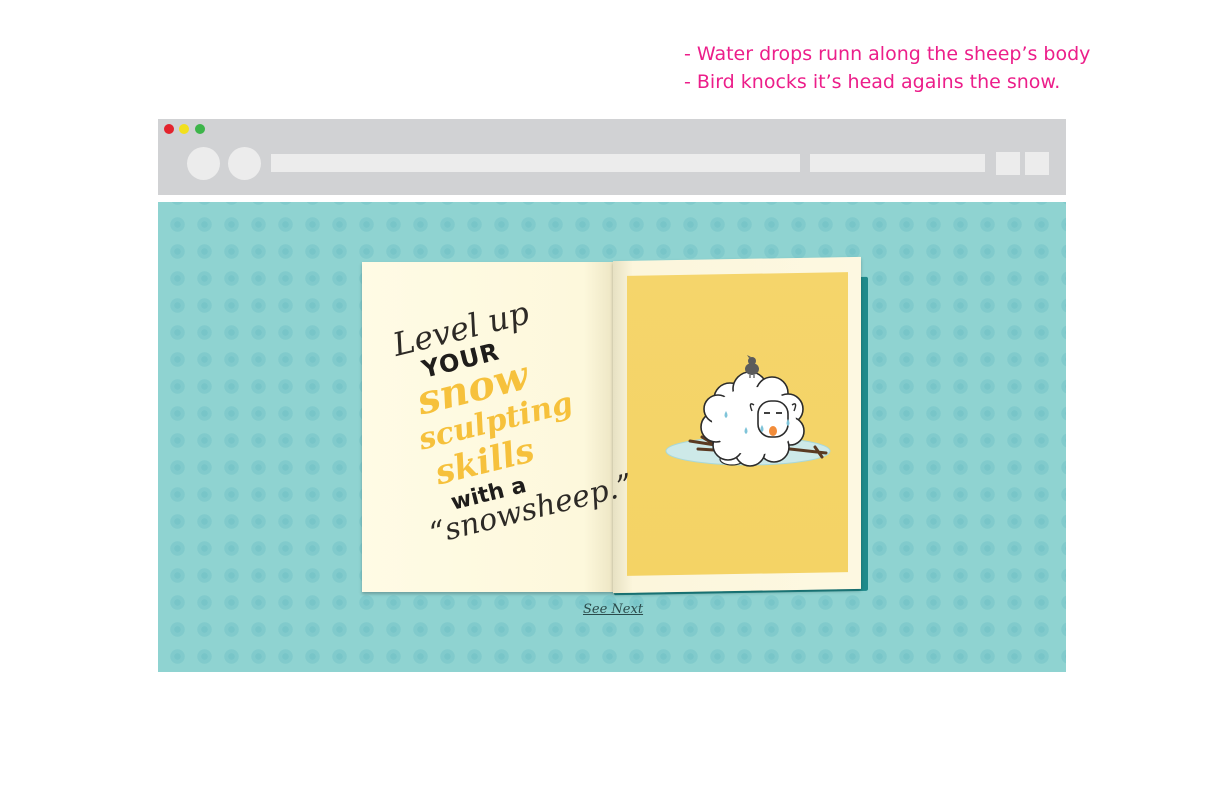  Describe the element at coordinates (897, 163) in the screenshot. I see `search-bar` at that location.